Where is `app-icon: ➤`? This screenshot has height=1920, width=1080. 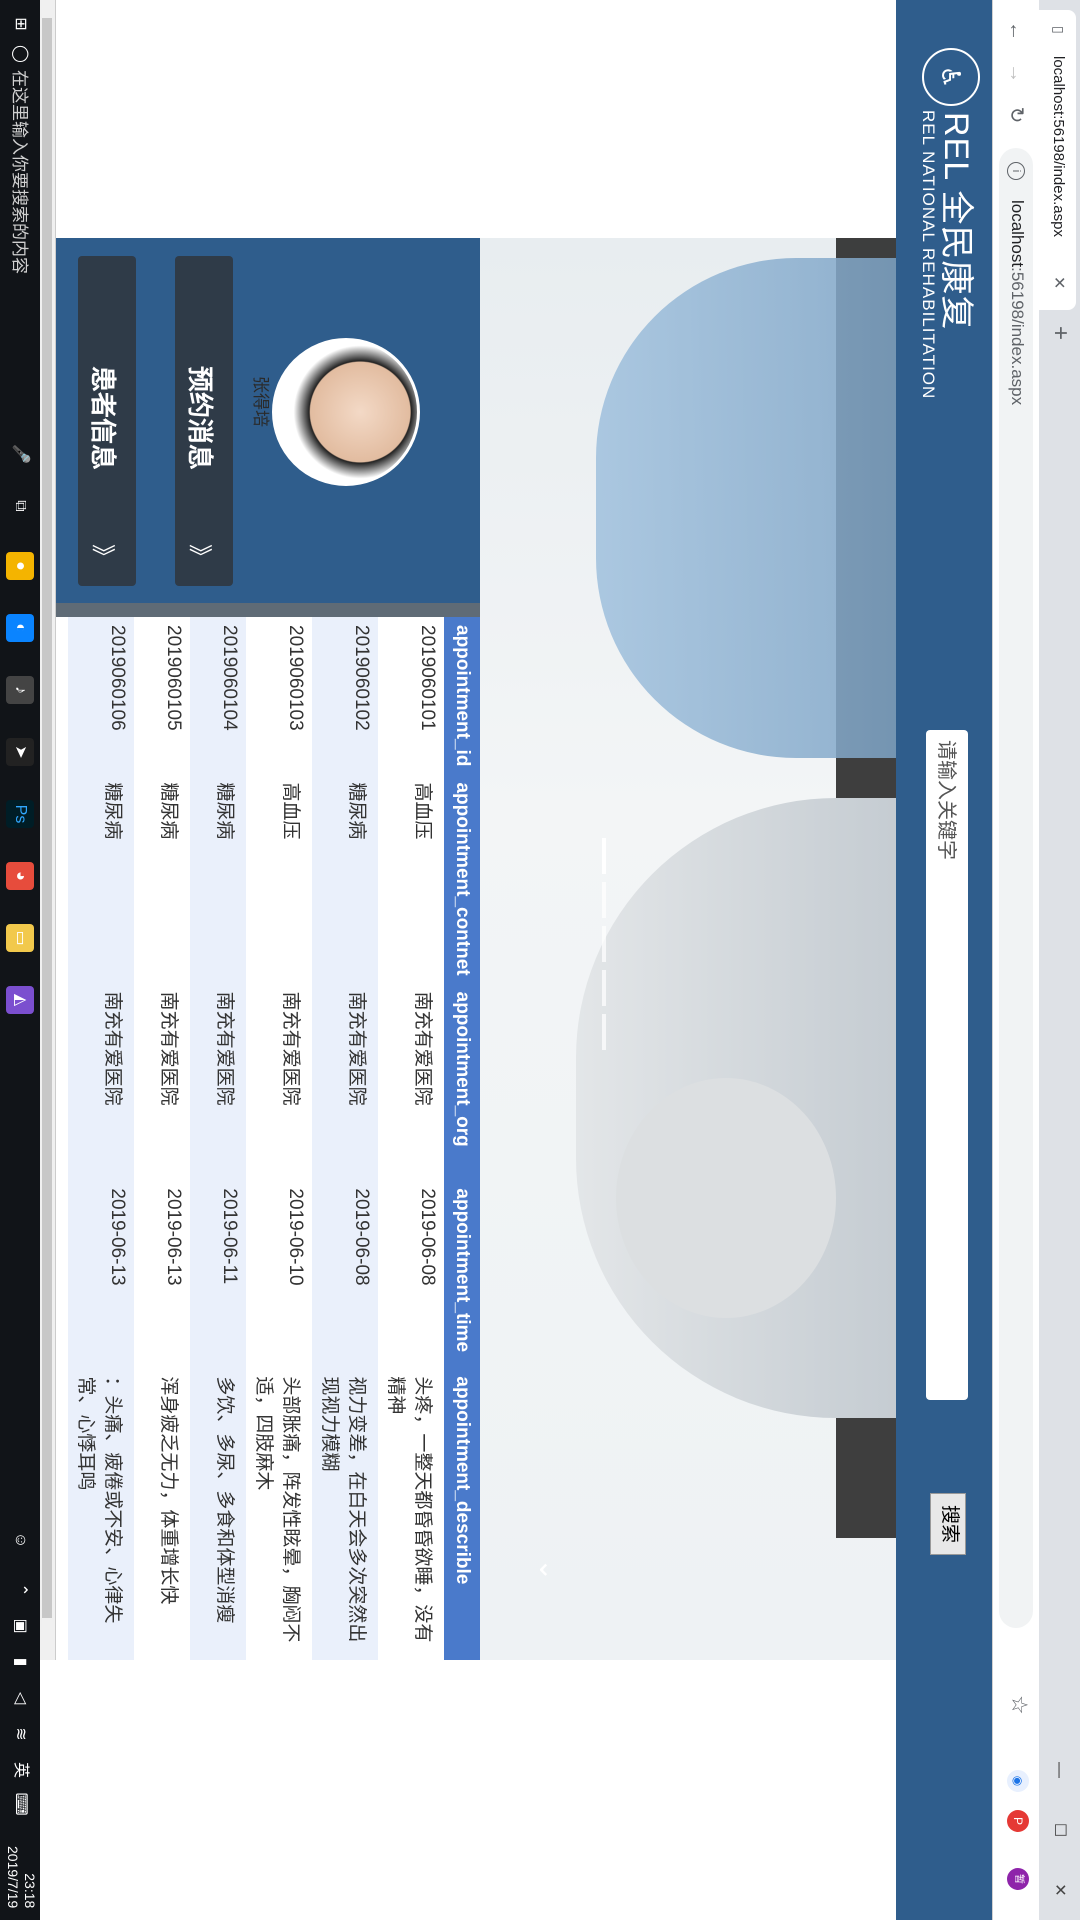 app-icon: ➤ is located at coordinates (20, 752).